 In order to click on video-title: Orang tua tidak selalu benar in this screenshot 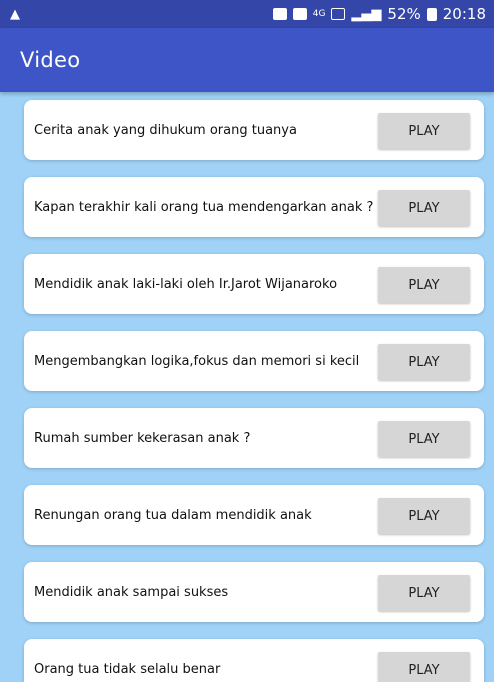, I will do `click(127, 669)`.